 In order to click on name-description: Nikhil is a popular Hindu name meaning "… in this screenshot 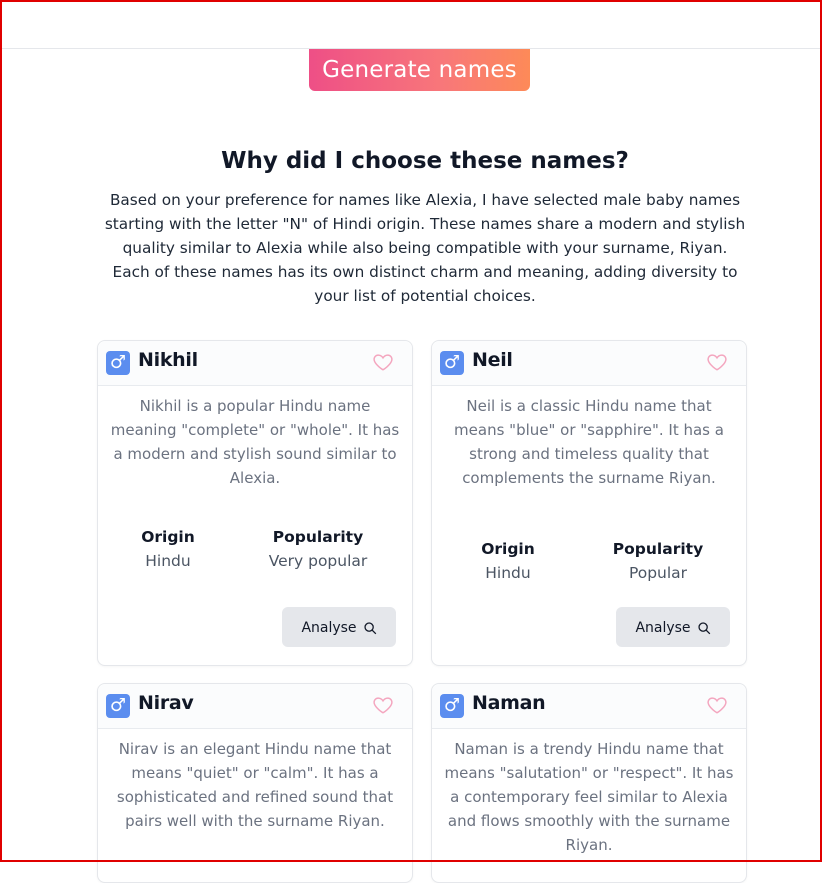, I will do `click(255, 442)`.